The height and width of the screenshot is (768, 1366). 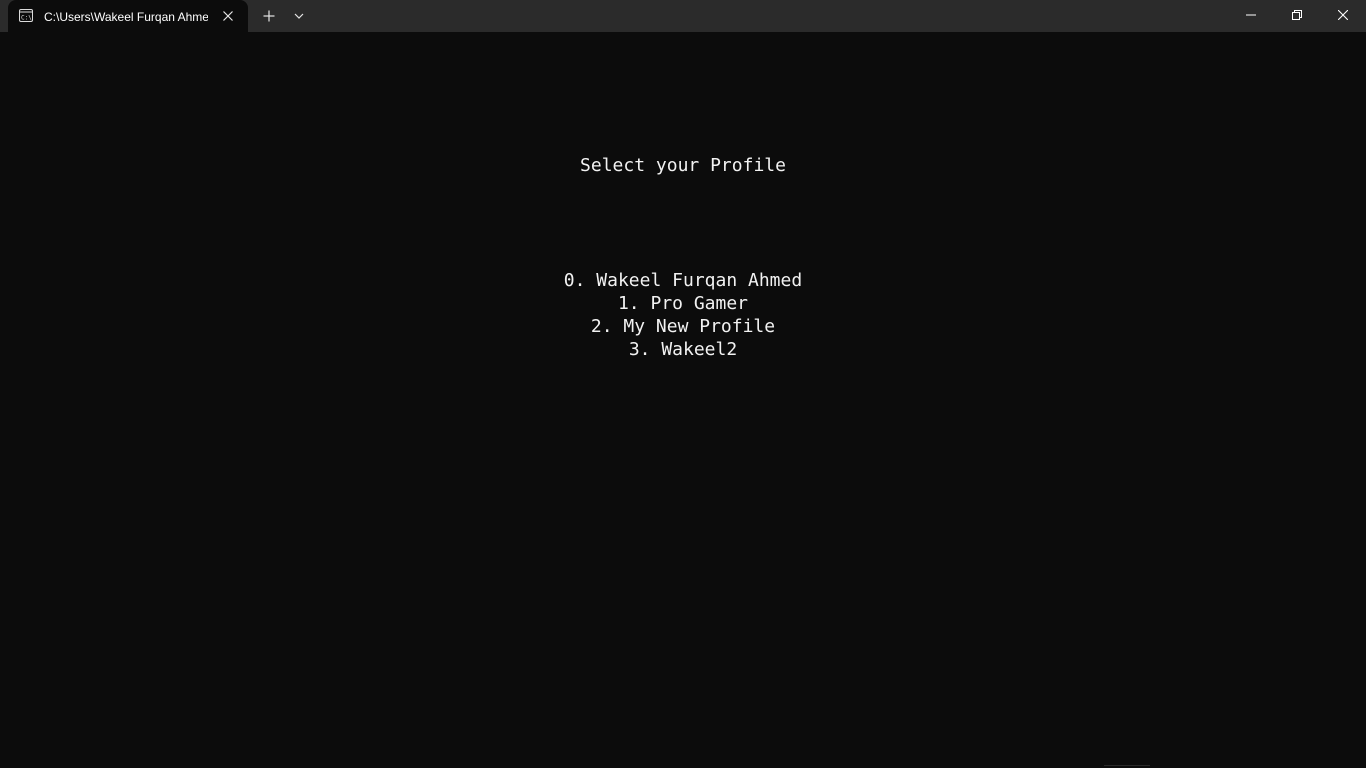 What do you see at coordinates (228, 16) in the screenshot?
I see `close-tab-icon` at bounding box center [228, 16].